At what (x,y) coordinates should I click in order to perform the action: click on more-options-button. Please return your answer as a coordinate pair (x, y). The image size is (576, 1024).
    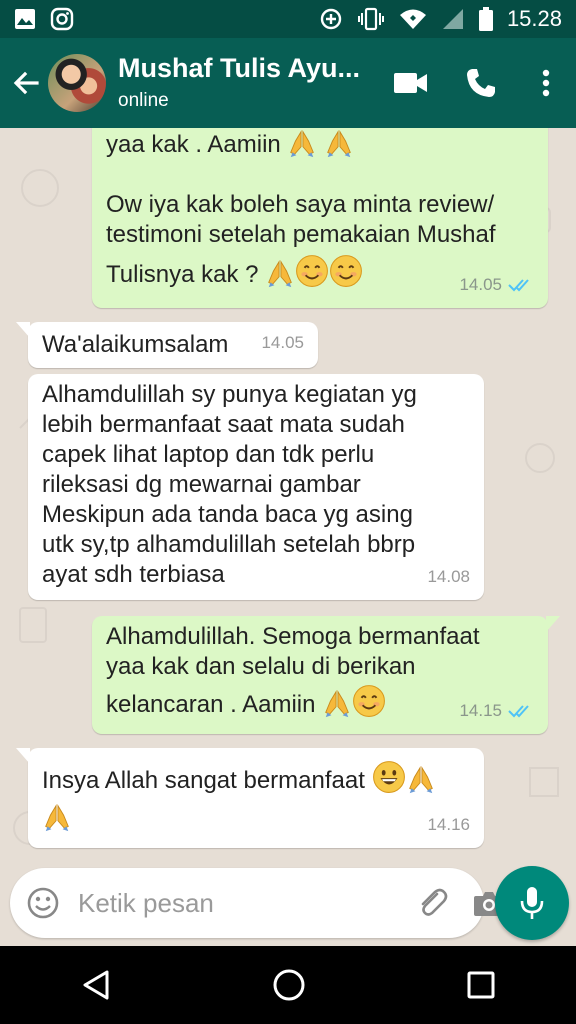
    Looking at the image, I should click on (546, 83).